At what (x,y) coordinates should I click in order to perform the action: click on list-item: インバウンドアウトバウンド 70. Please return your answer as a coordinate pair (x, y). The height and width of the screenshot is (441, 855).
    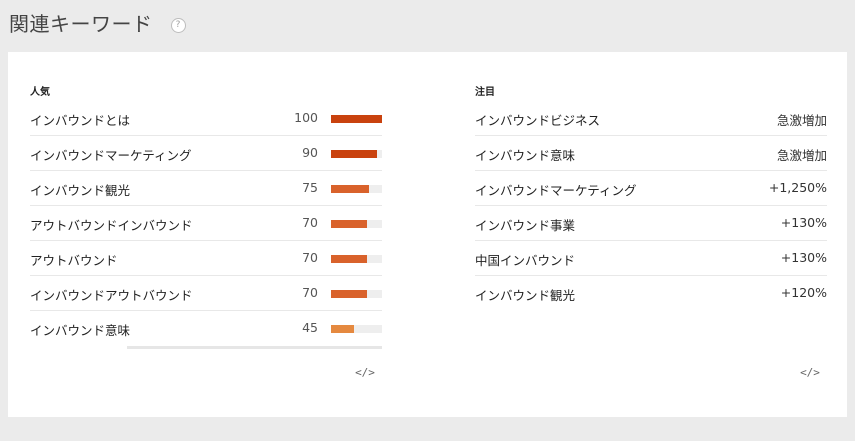
    Looking at the image, I should click on (206, 293).